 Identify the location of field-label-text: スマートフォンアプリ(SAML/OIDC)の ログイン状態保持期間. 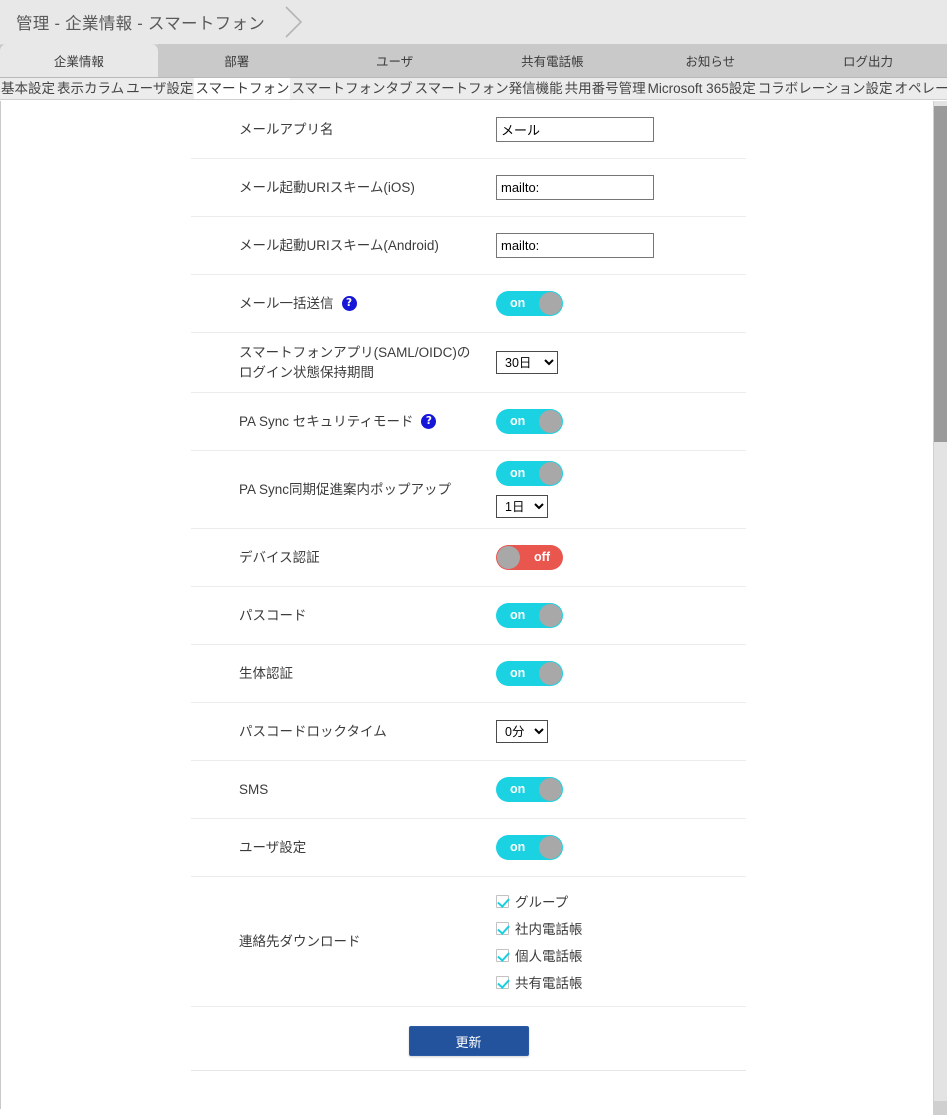
(355, 362).